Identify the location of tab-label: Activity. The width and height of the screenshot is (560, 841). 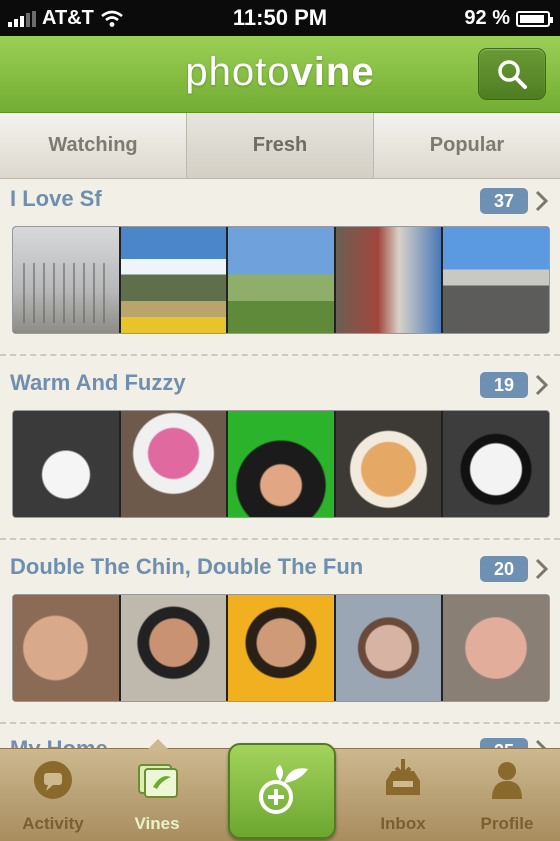
(53, 823).